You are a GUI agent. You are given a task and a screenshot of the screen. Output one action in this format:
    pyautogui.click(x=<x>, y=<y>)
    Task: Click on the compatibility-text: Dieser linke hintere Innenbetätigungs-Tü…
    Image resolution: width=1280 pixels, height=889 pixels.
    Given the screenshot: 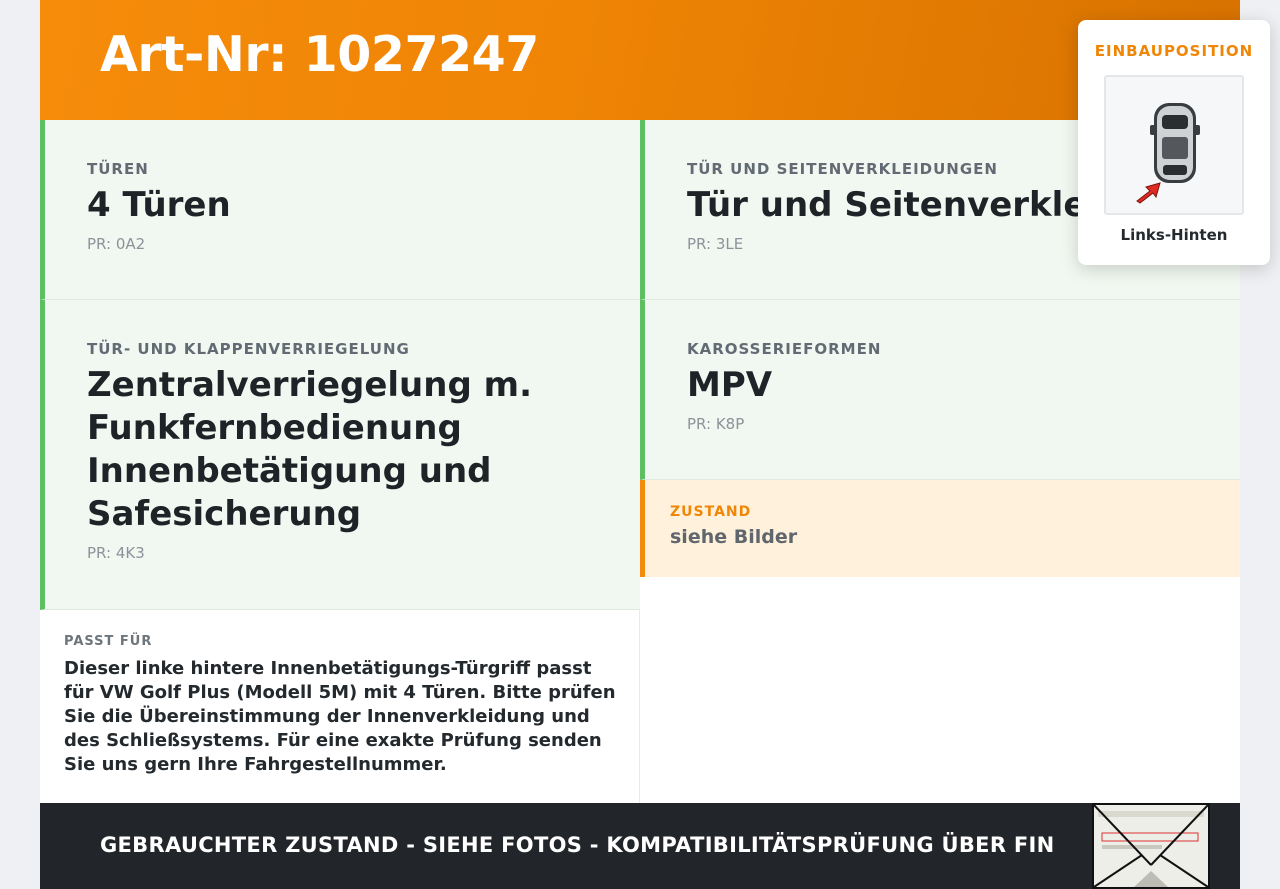 What is the action you would take?
    pyautogui.click(x=340, y=716)
    